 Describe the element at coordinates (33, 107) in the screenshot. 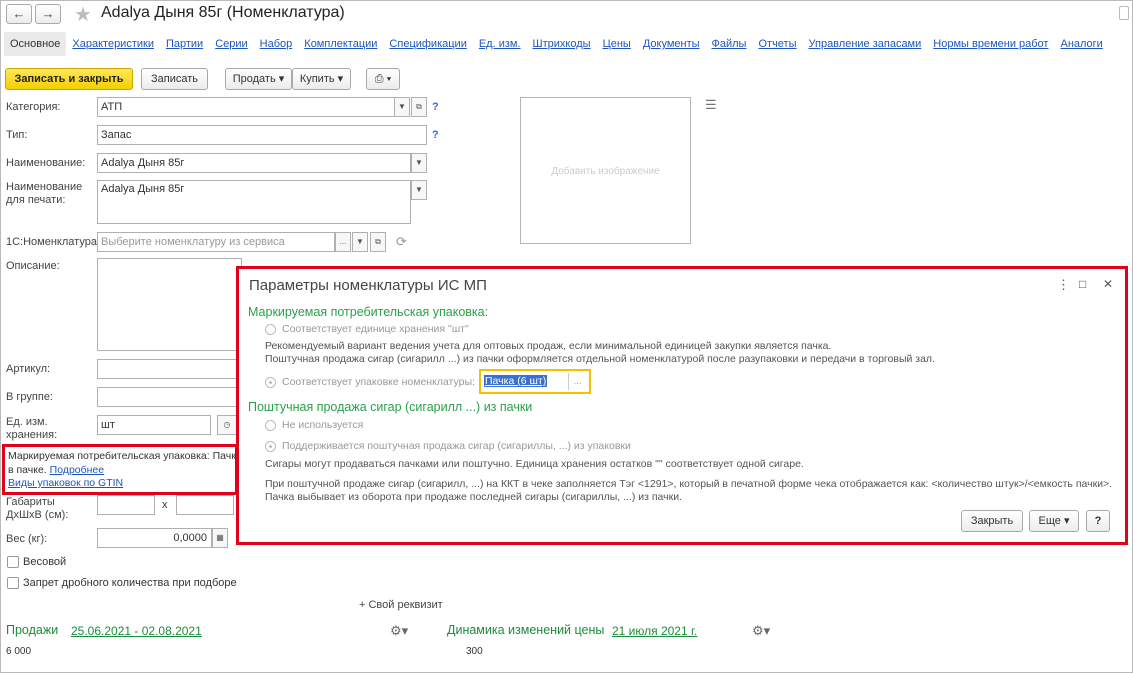

I see `category-label: Категория:` at that location.